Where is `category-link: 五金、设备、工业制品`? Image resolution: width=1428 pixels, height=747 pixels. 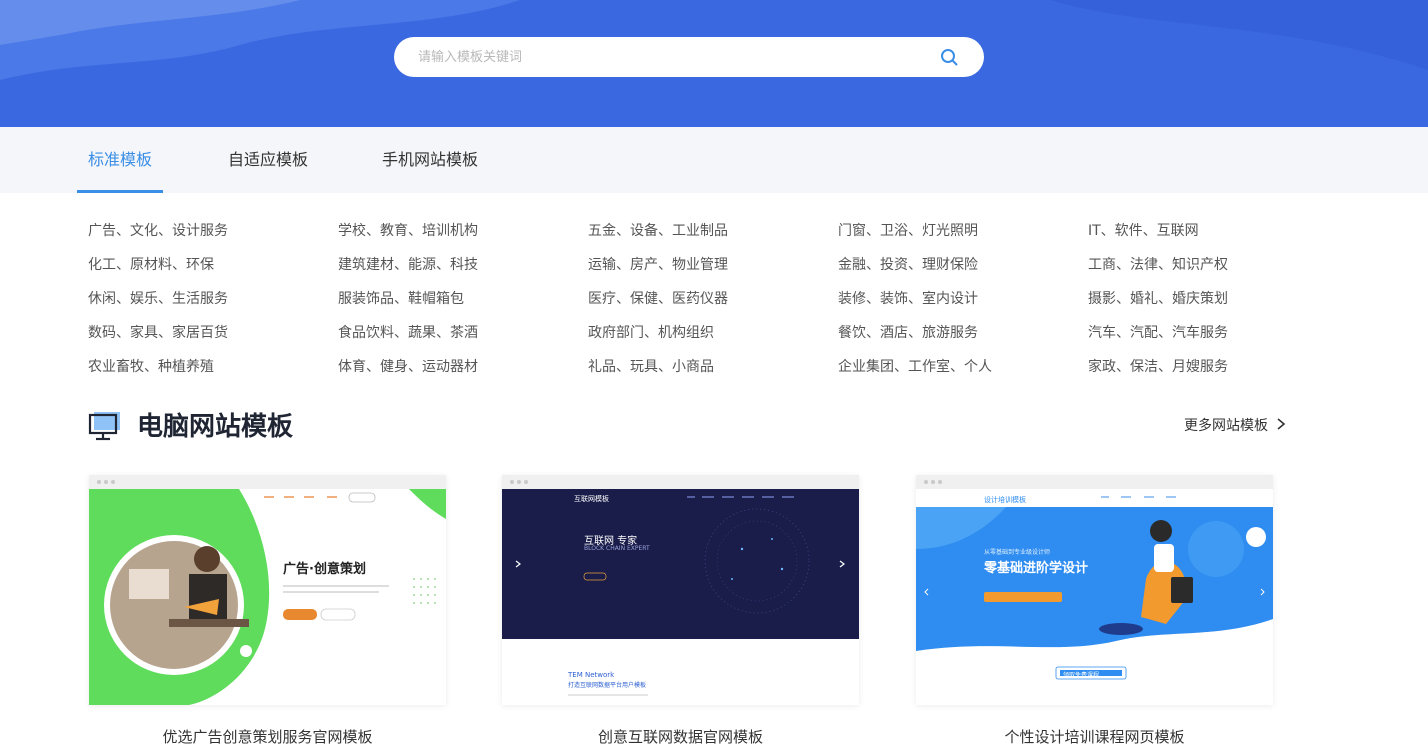 category-link: 五金、设备、工业制品 is located at coordinates (658, 230).